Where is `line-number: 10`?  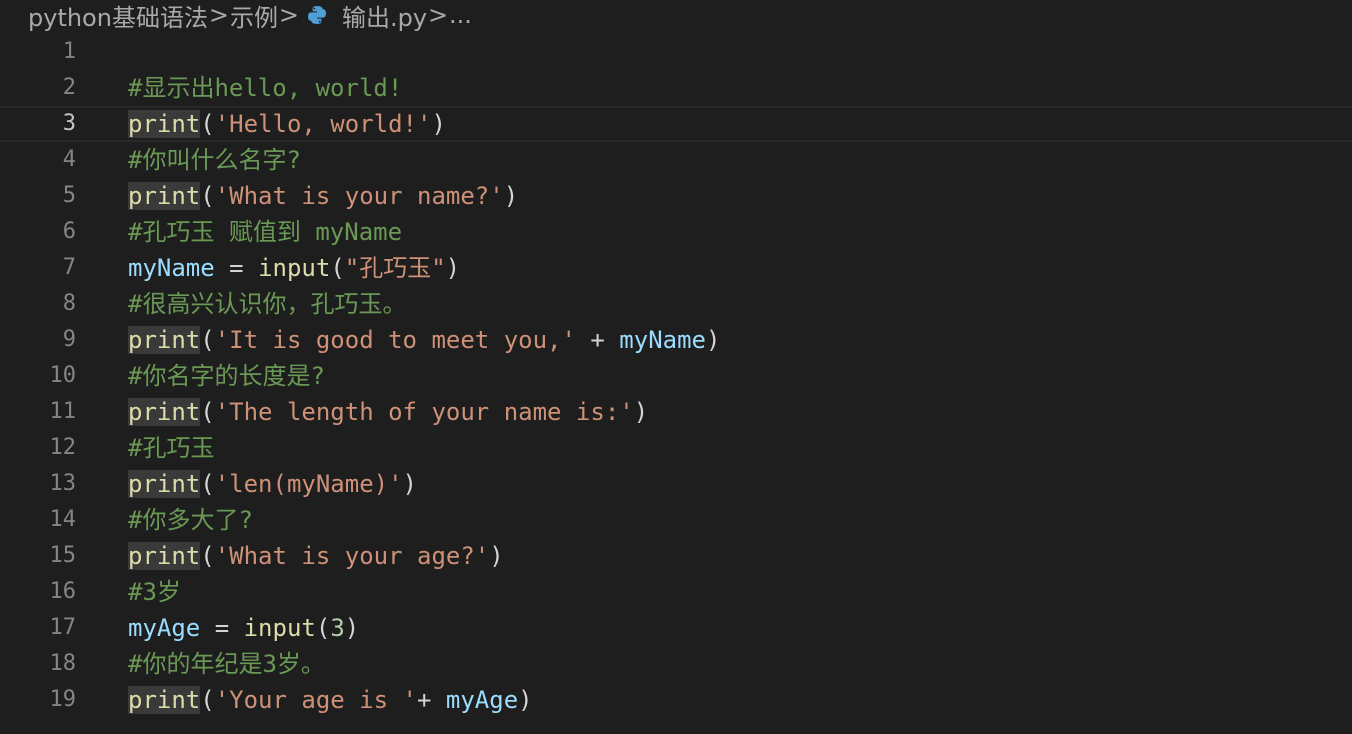 line-number: 10 is located at coordinates (63, 375).